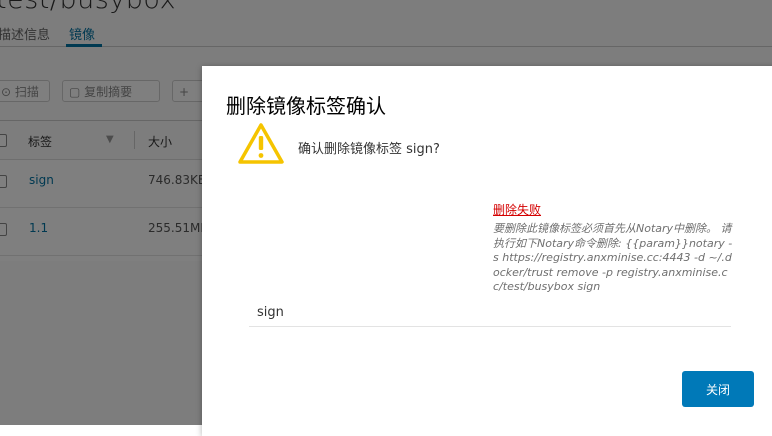 This screenshot has width=772, height=436. Describe the element at coordinates (270, 312) in the screenshot. I see `result-tag-name: sign` at that location.